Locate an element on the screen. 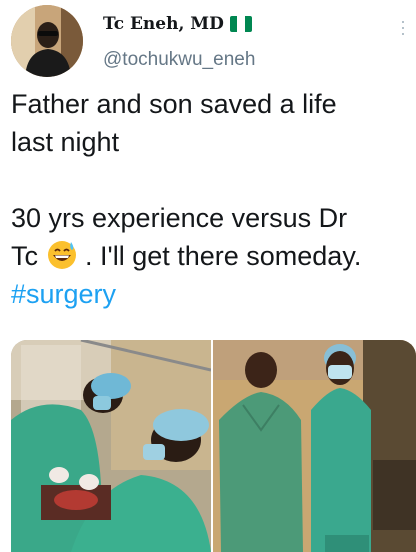 This screenshot has width=416, height=552. grinning-sweat-emoji-icon is located at coordinates (61, 255).